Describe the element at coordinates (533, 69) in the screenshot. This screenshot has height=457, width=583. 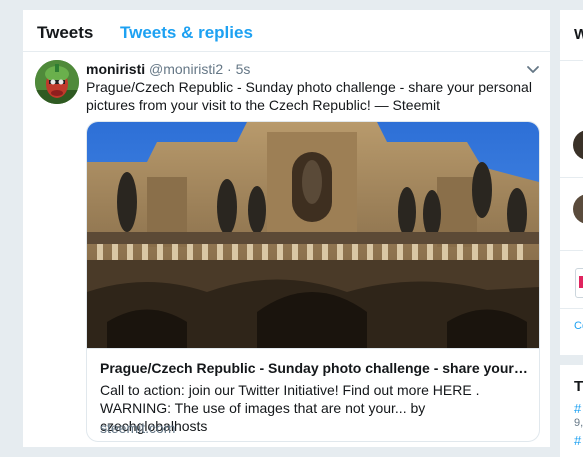
I see `chevron-down-icon` at that location.